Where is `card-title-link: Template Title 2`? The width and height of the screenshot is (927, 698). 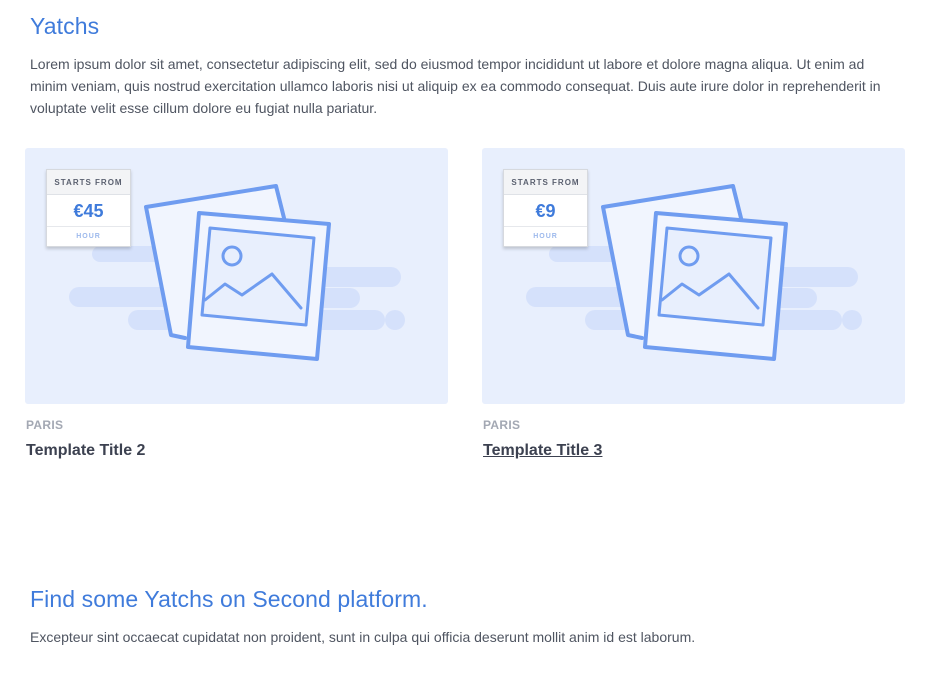 card-title-link: Template Title 2 is located at coordinates (85, 451).